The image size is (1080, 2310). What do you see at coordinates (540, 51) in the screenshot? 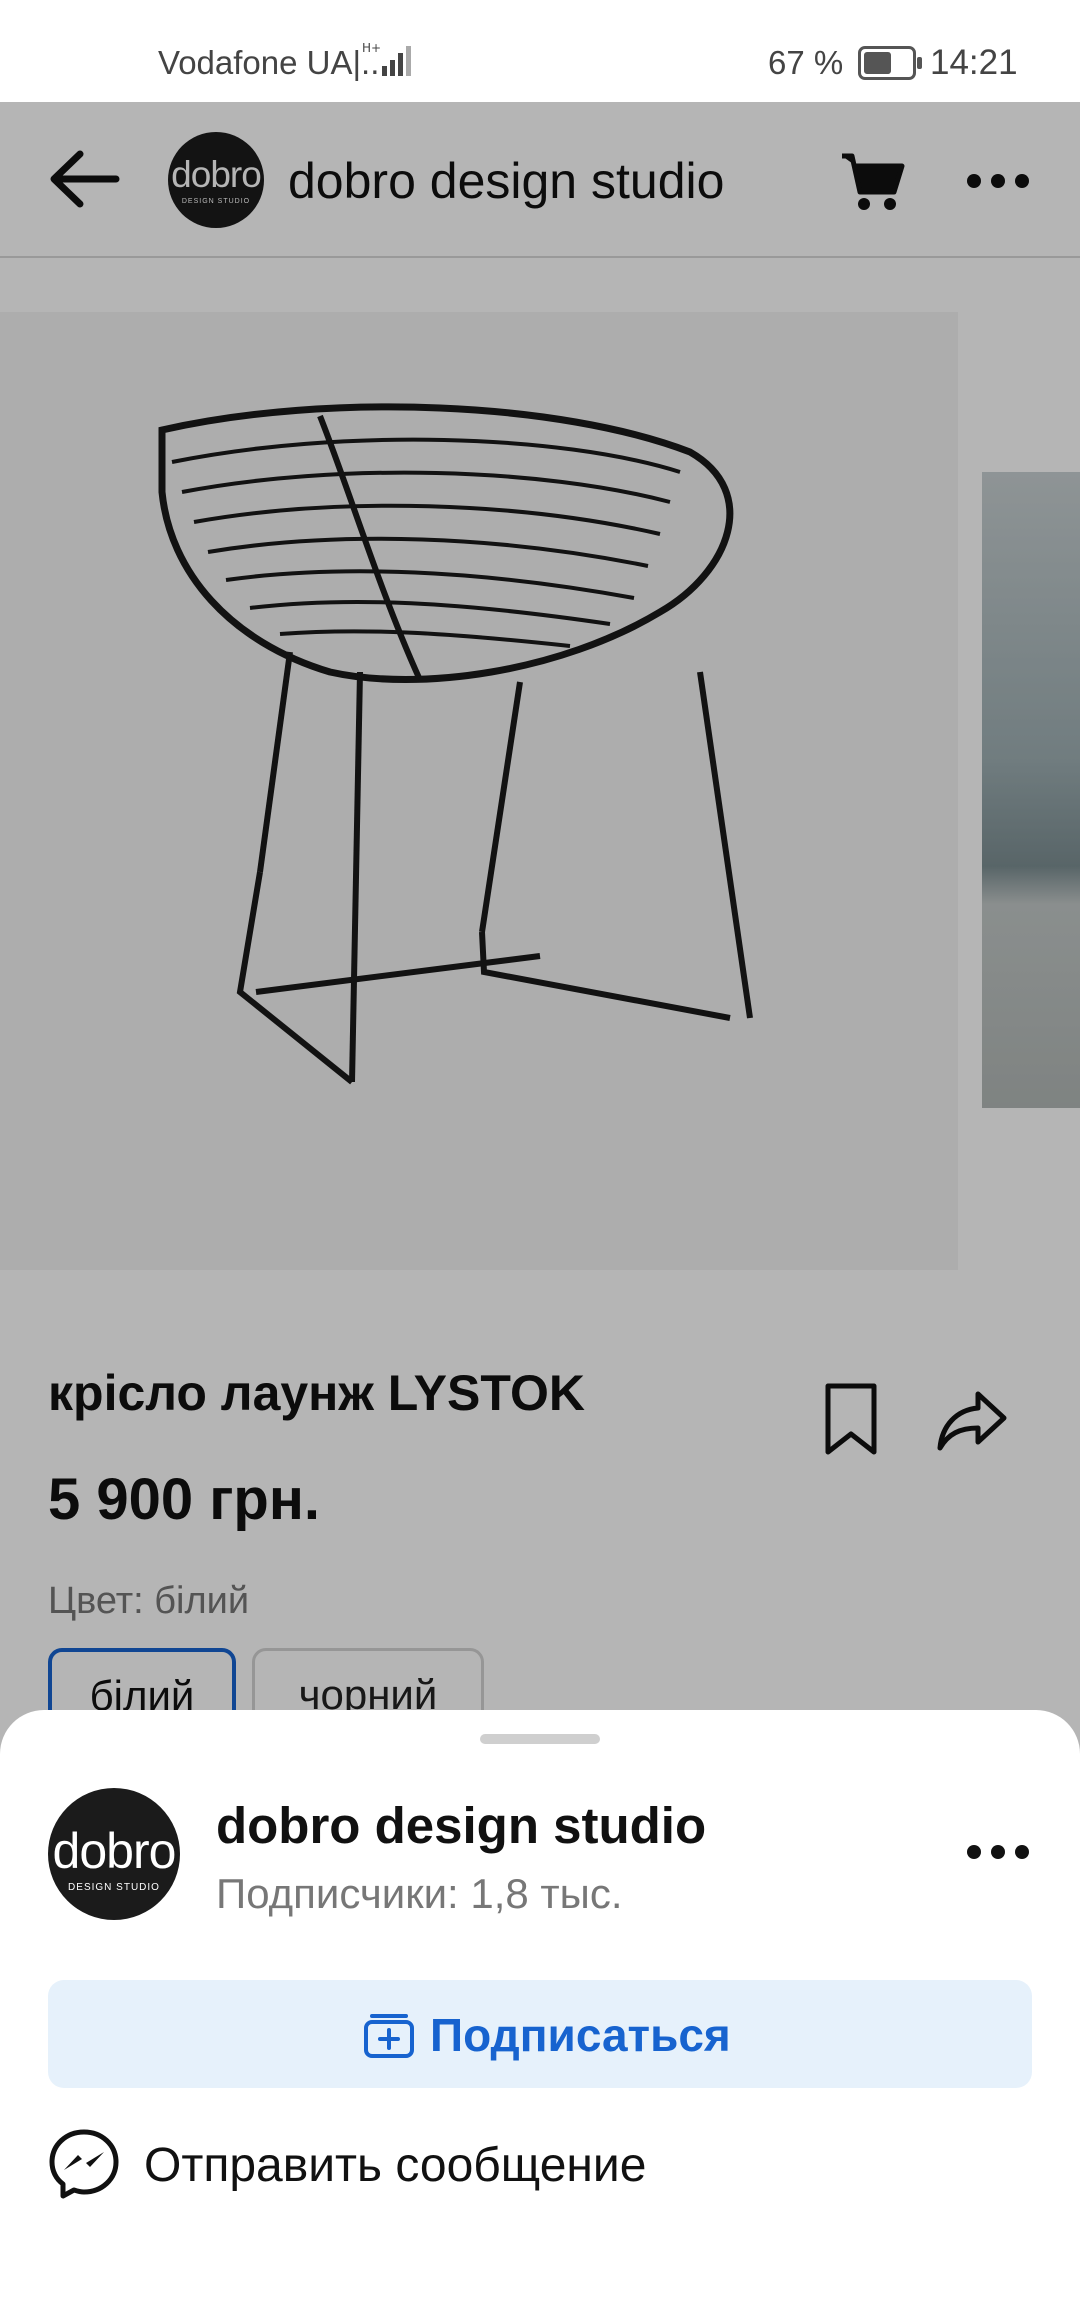
I see `status-bar: Vodafone UA|... H+ 67 % 14:21` at bounding box center [540, 51].